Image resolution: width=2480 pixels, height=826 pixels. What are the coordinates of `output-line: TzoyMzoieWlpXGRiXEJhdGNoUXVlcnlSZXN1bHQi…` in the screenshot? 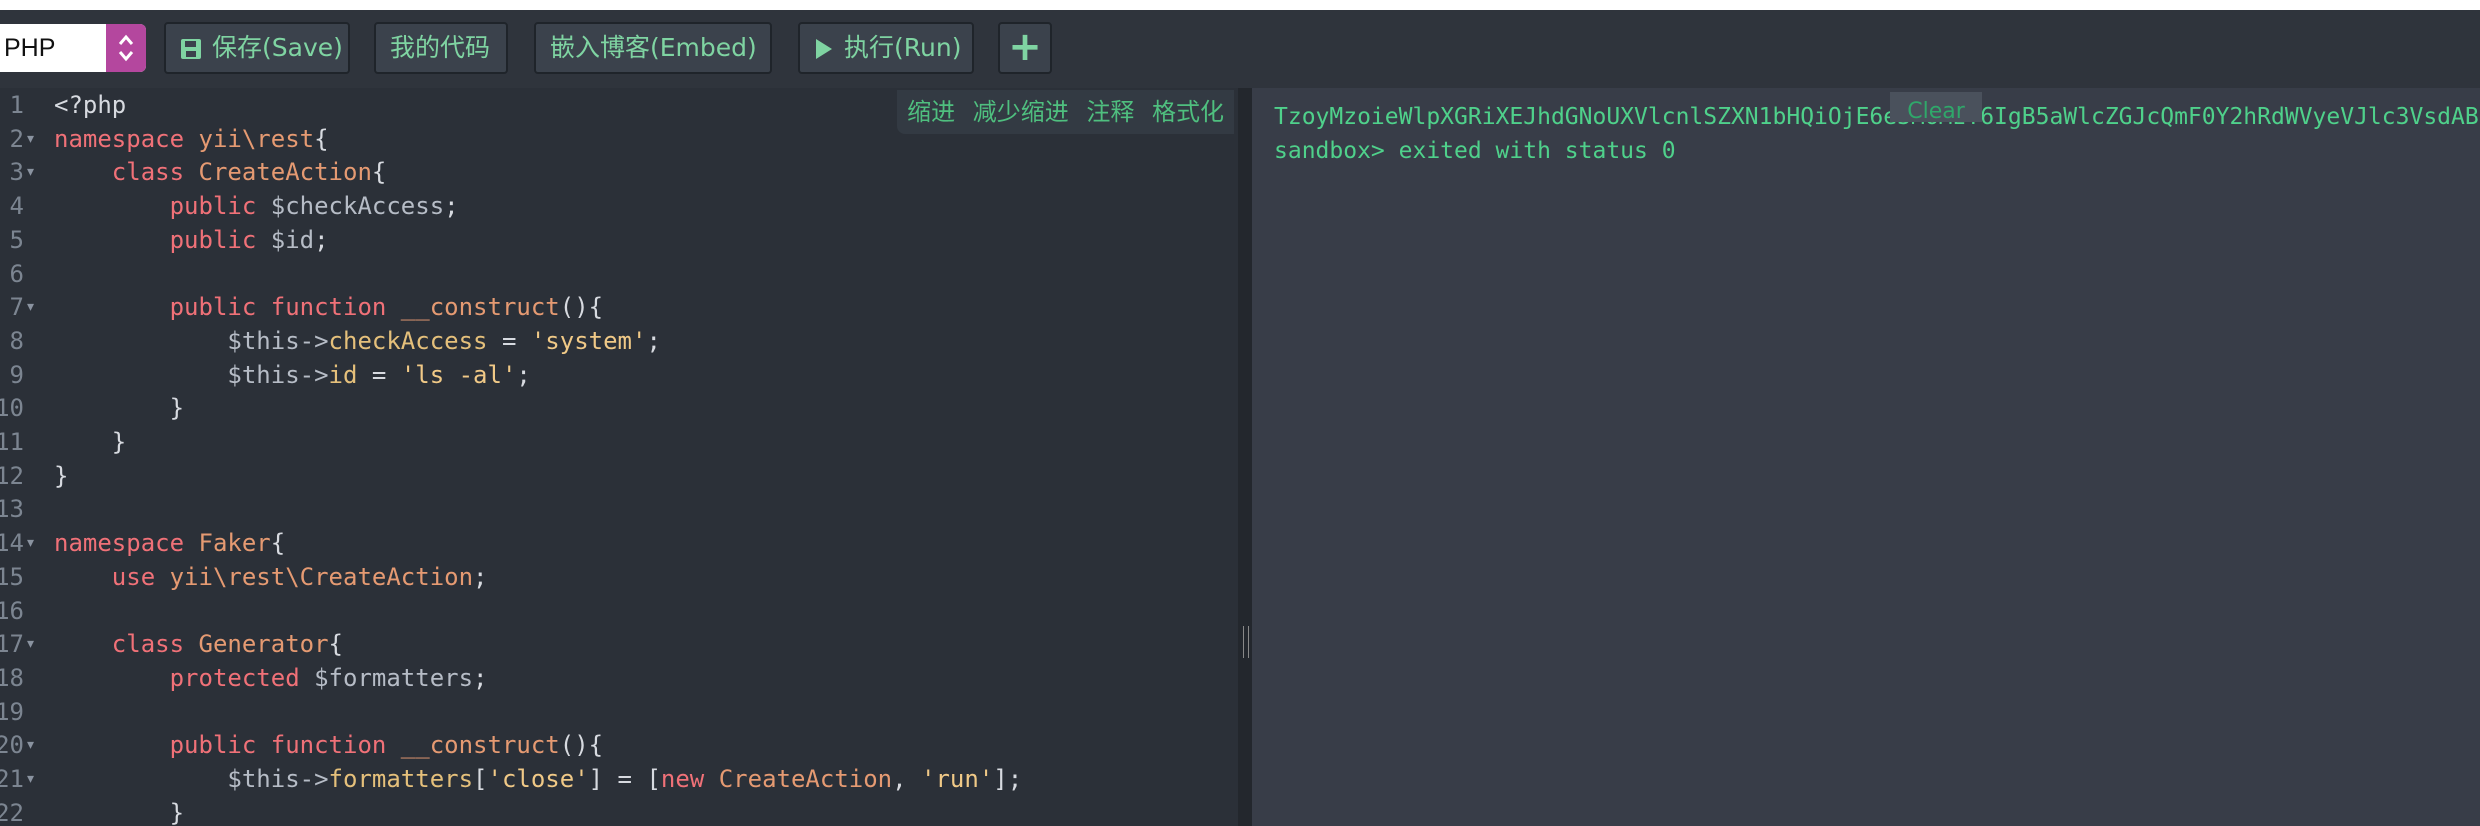 It's located at (1876, 117).